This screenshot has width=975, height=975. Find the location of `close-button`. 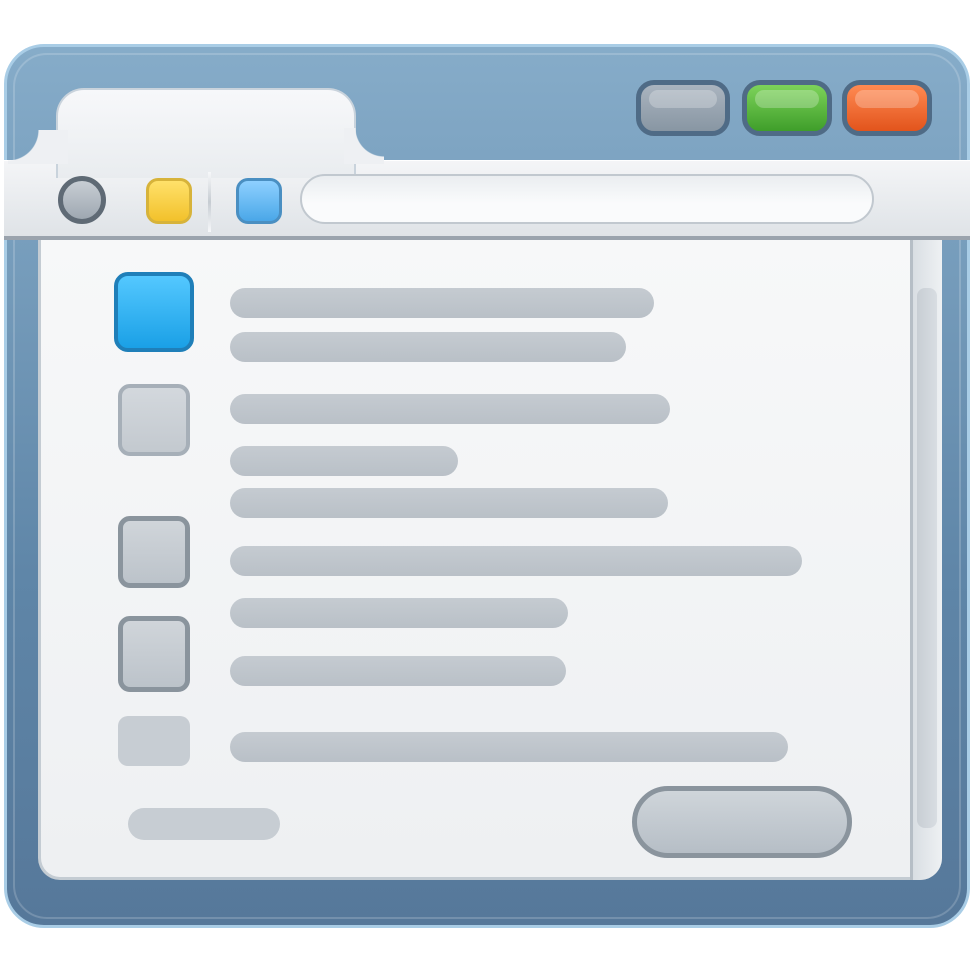

close-button is located at coordinates (887, 108).